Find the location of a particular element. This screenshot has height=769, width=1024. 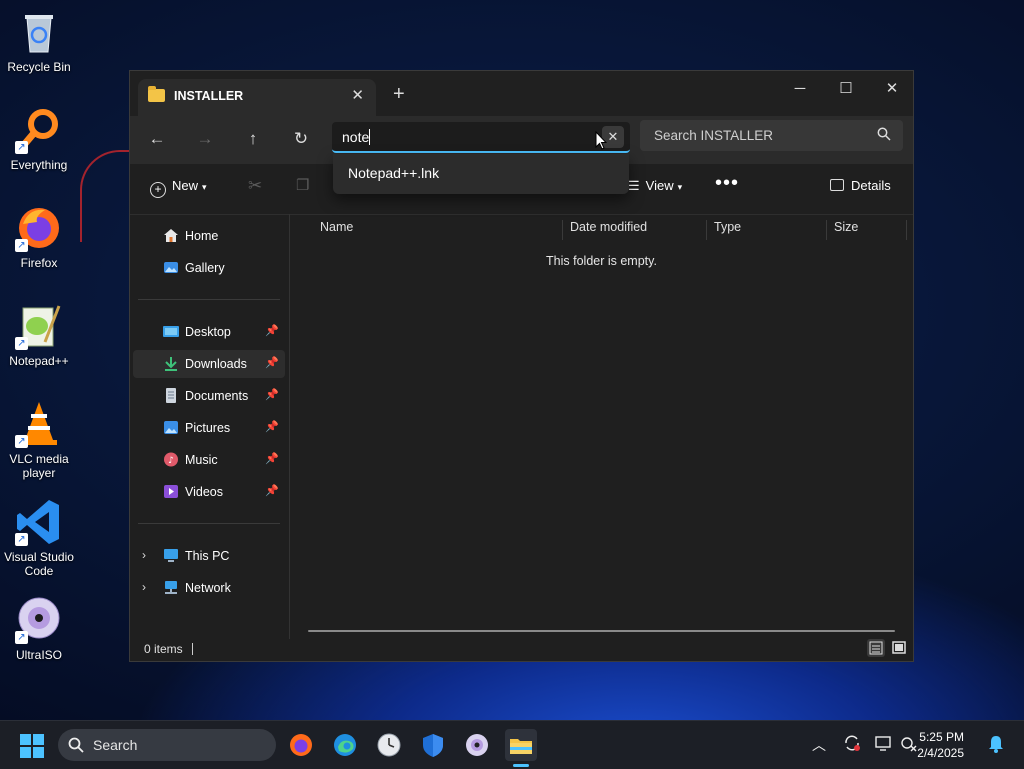

cut-icon: ✂ is located at coordinates (255, 186).